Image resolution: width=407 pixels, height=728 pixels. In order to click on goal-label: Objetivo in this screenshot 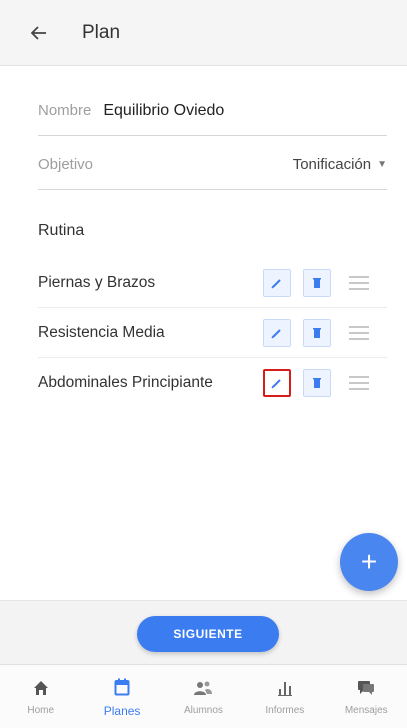, I will do `click(66, 164)`.